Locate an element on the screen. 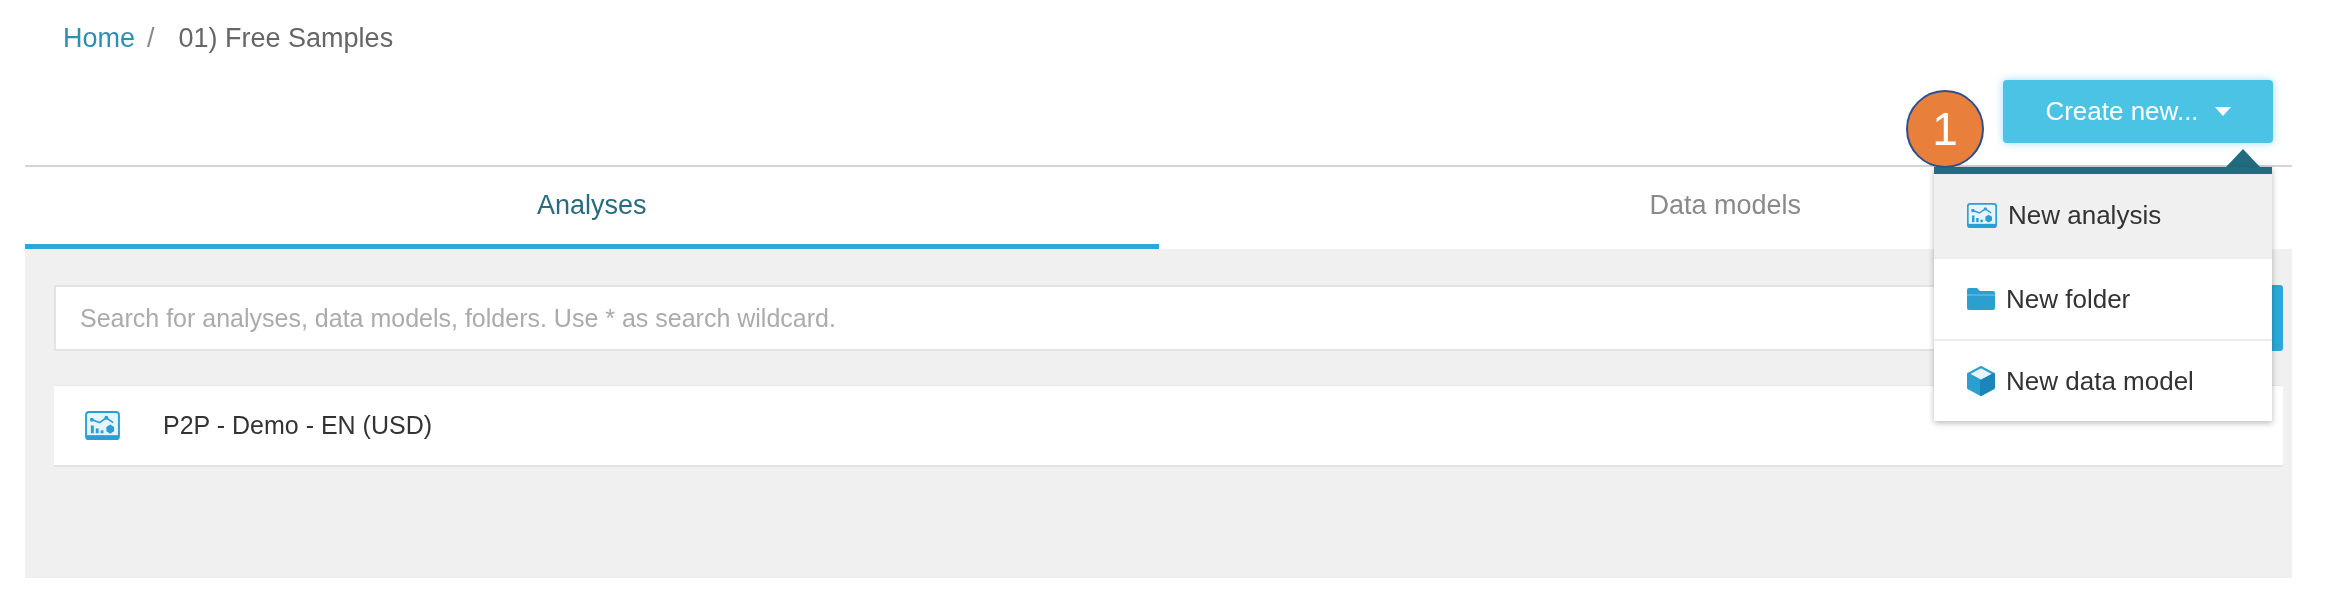 This screenshot has height=608, width=2338. search-field: Search for analyses, data models, folders. Use * as search wildcard. is located at coordinates (994, 318).